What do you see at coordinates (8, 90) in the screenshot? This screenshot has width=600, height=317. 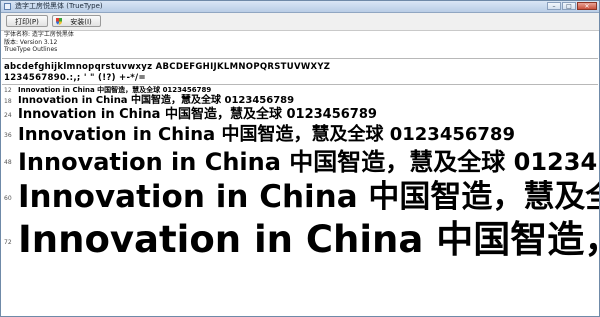 I see `sample-size: 12` at bounding box center [8, 90].